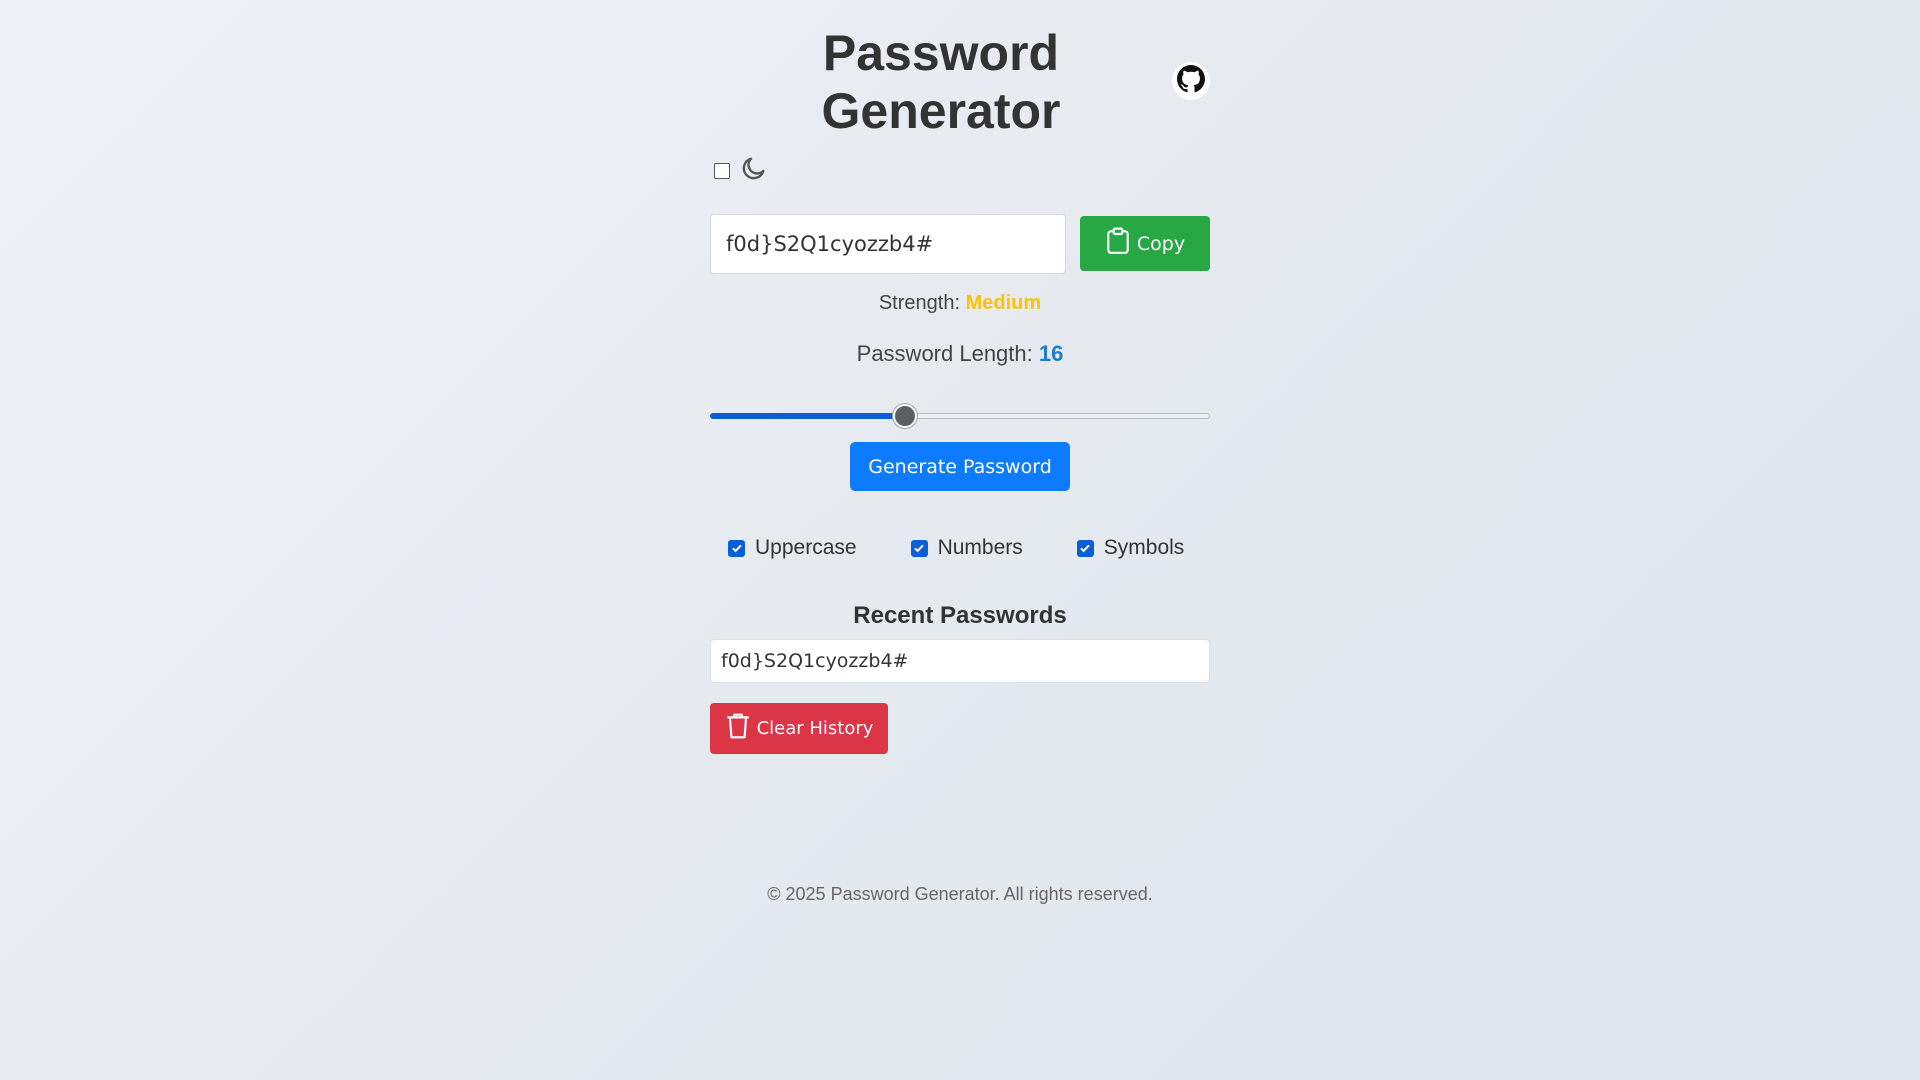  I want to click on numbers-label: Numbers, so click(980, 547).